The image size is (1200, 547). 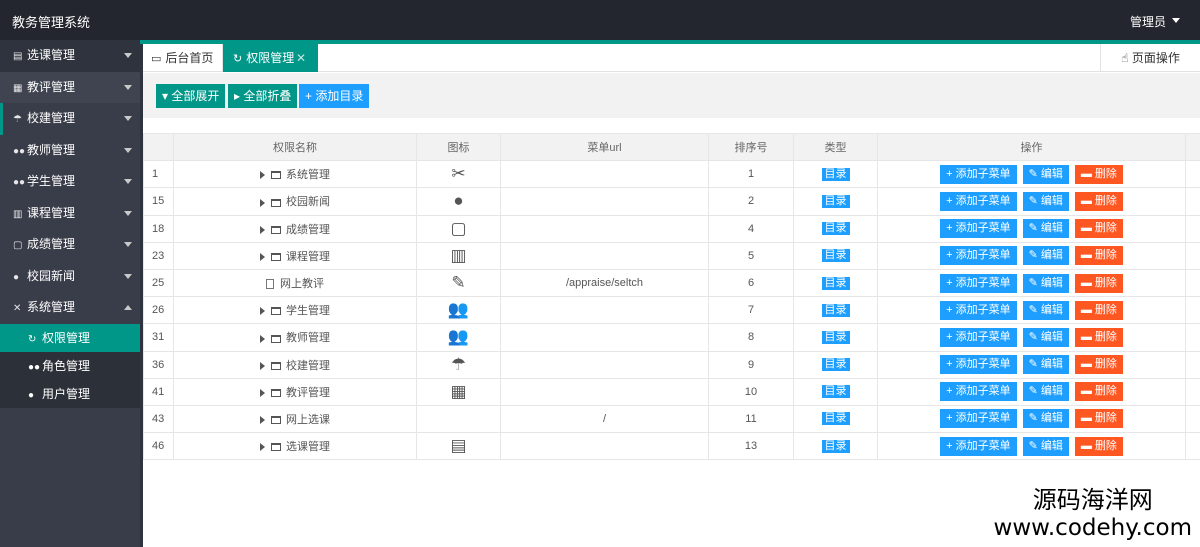 What do you see at coordinates (70, 277) in the screenshot?
I see `sidebar-item-news: ● 校园新闻` at bounding box center [70, 277].